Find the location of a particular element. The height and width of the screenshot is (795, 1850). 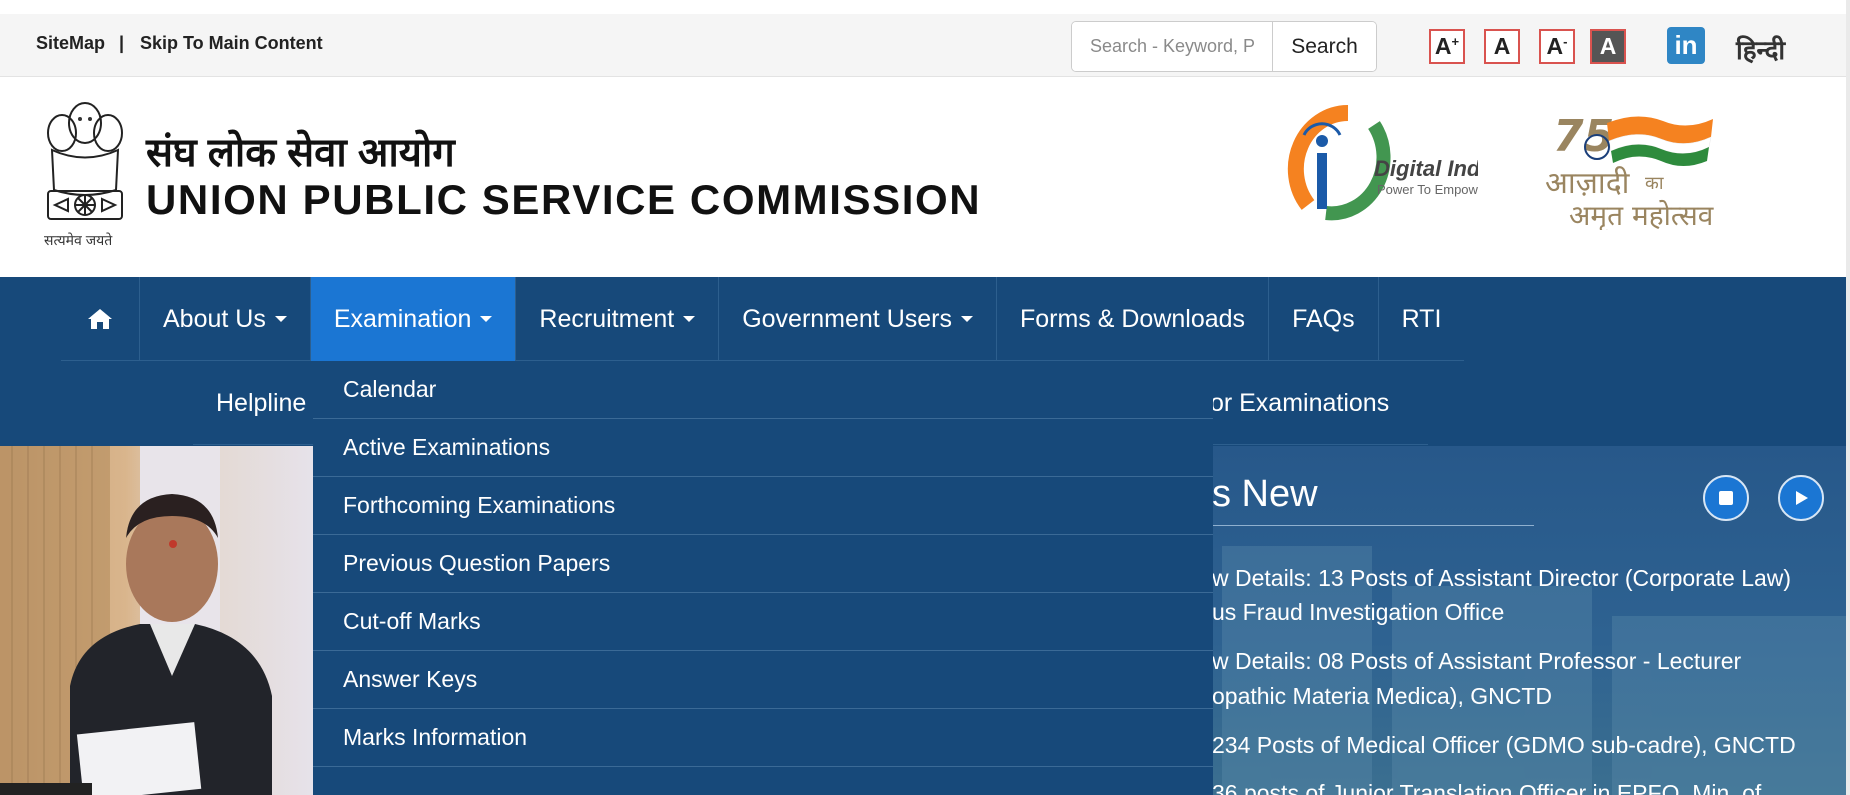

dropdown-item-calendar: Calendar is located at coordinates (763, 390).